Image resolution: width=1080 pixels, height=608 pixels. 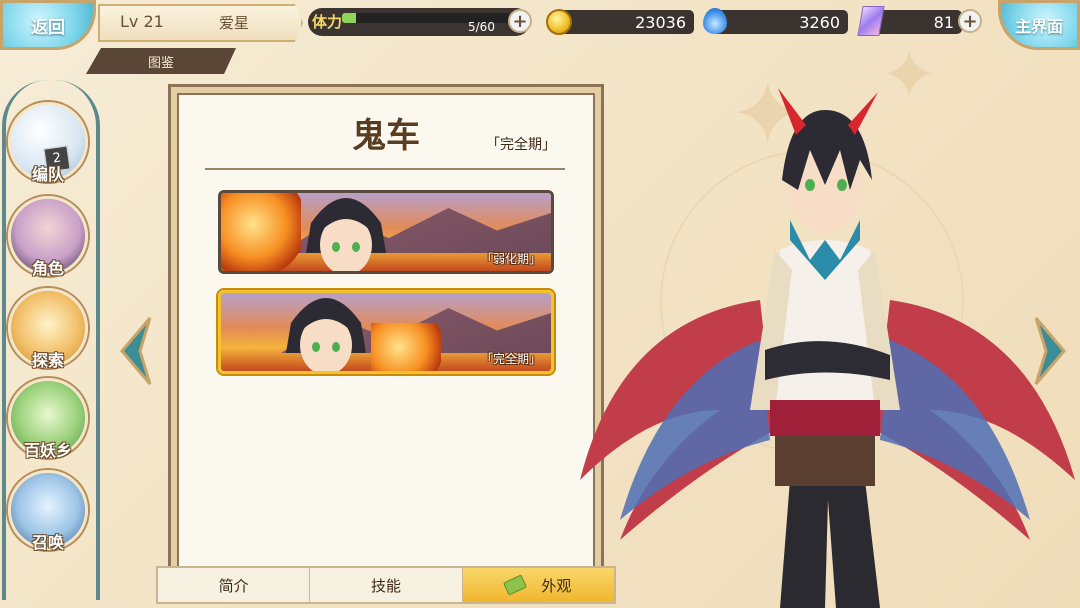 What do you see at coordinates (47, 450) in the screenshot?
I see `nav-label: 百妖乡` at bounding box center [47, 450].